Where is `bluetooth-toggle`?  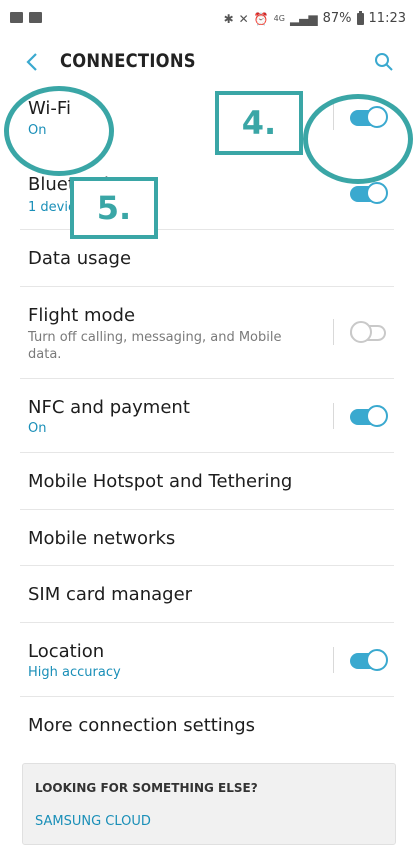
bluetooth-toggle is located at coordinates (368, 193).